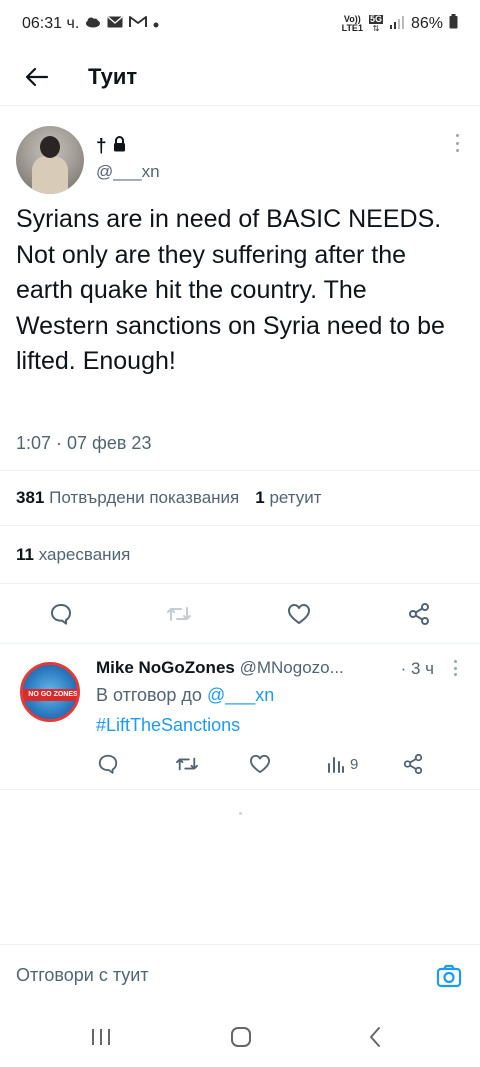 This screenshot has width=480, height=1067. I want to click on volte-indicator: Vo)) LTE1, so click(352, 24).